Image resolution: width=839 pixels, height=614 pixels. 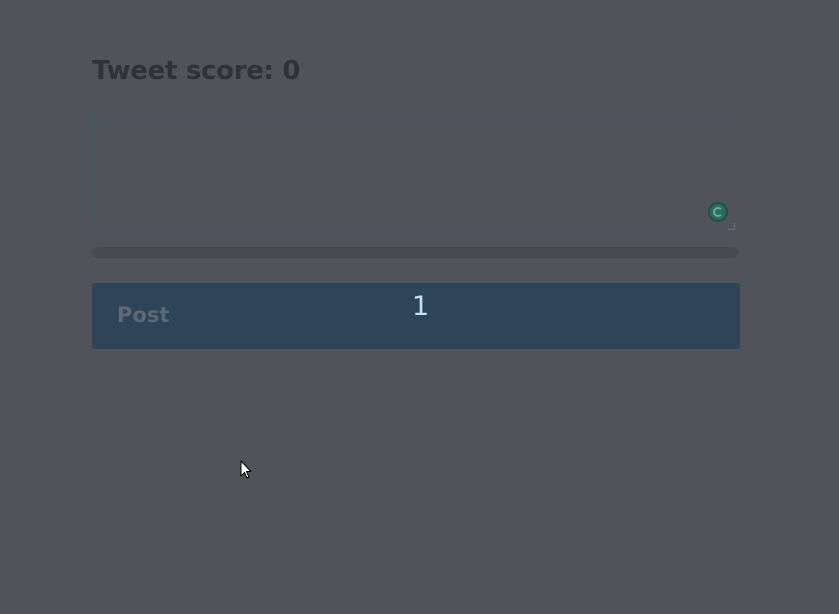 I want to click on character-count: 1, so click(x=421, y=306).